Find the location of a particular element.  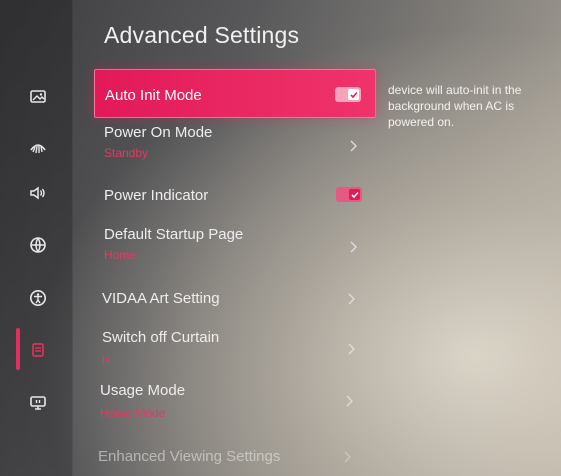

setting-value: ls is located at coordinates (106, 360).